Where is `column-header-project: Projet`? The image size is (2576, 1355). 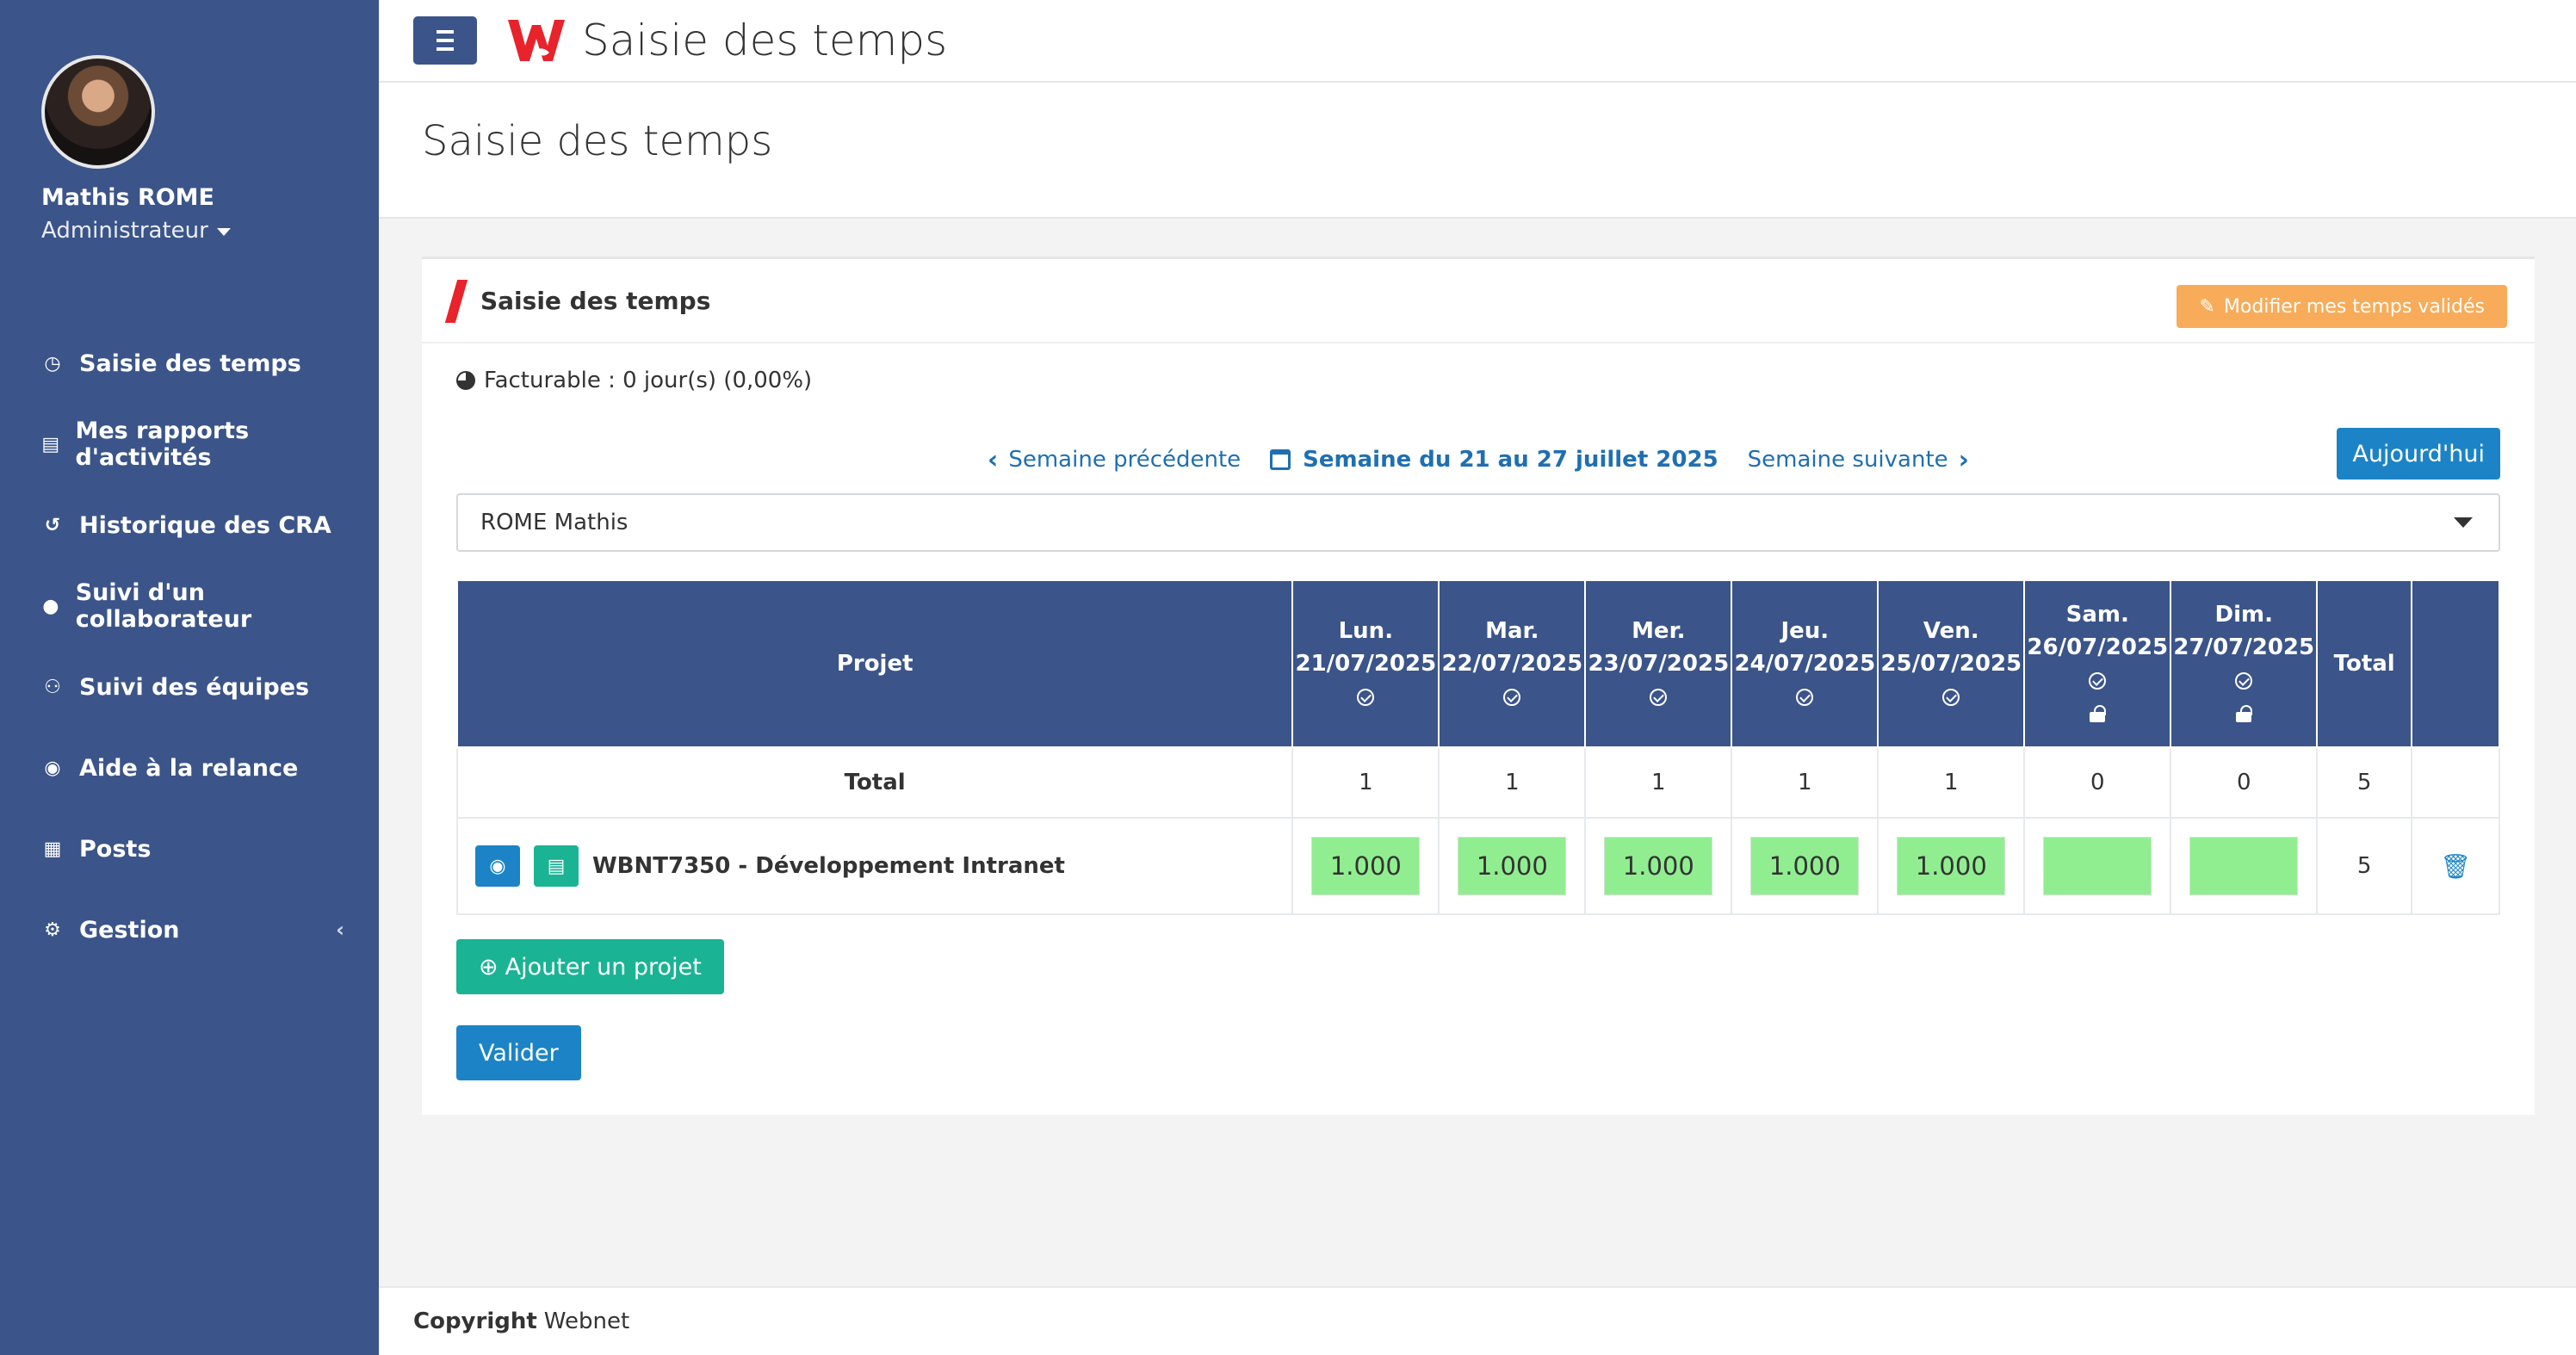 column-header-project: Projet is located at coordinates (875, 663).